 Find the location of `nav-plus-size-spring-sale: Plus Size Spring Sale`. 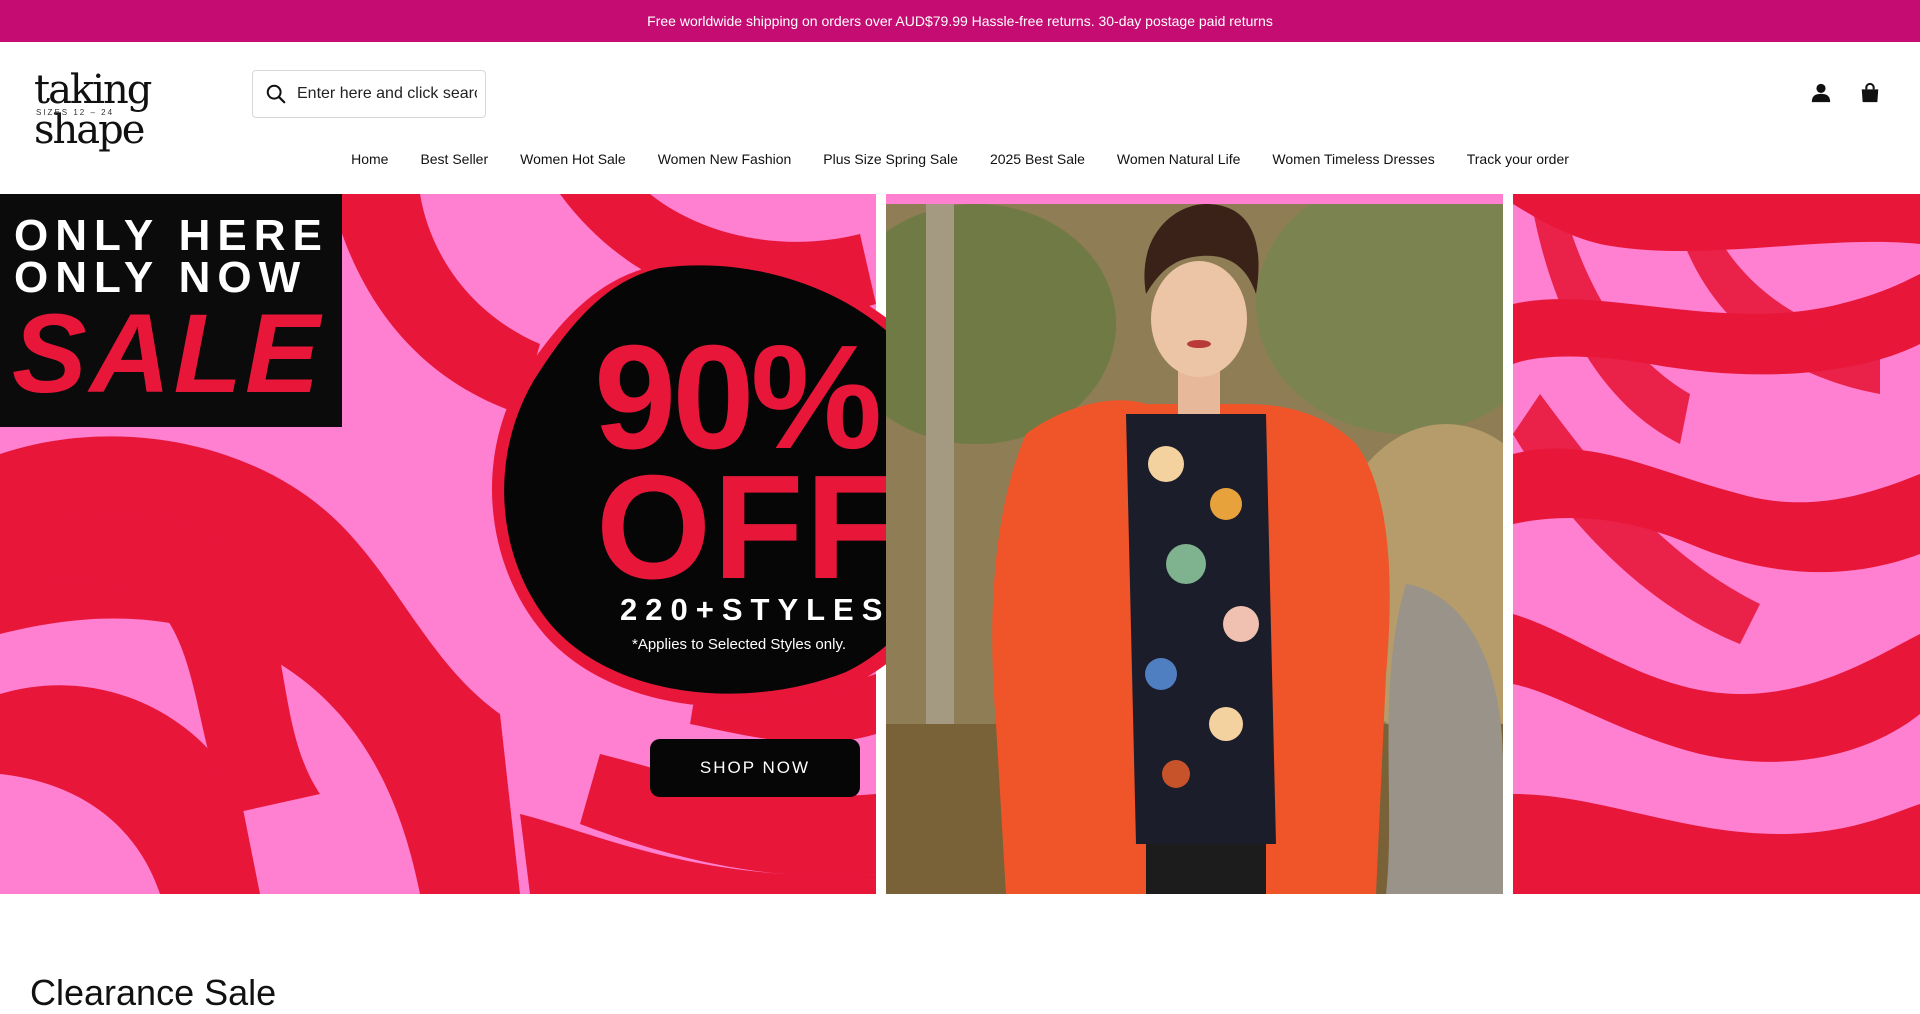

nav-plus-size-spring-sale: Plus Size Spring Sale is located at coordinates (890, 159).